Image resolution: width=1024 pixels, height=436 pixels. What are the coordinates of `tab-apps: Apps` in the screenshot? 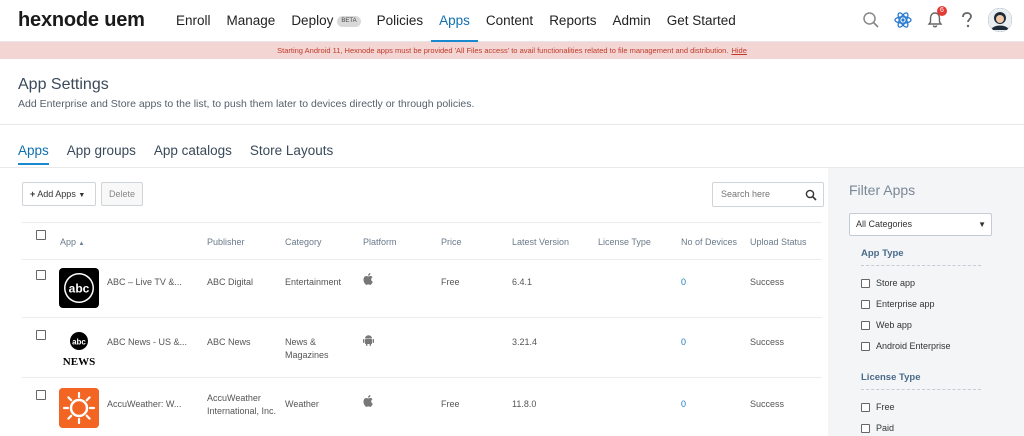 It's located at (33, 154).